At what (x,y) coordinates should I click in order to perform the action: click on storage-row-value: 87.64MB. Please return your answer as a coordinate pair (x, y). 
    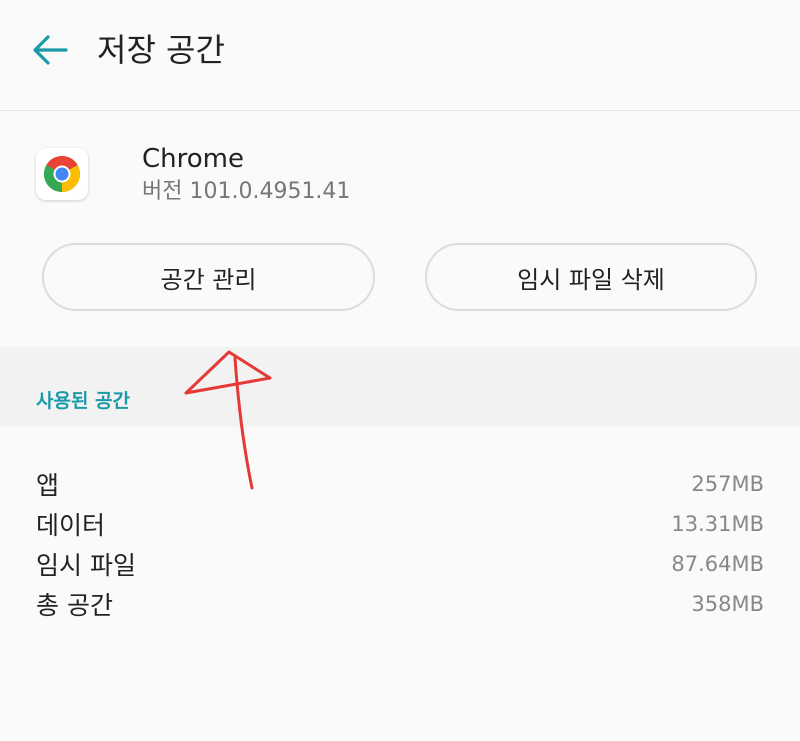
    Looking at the image, I should click on (717, 564).